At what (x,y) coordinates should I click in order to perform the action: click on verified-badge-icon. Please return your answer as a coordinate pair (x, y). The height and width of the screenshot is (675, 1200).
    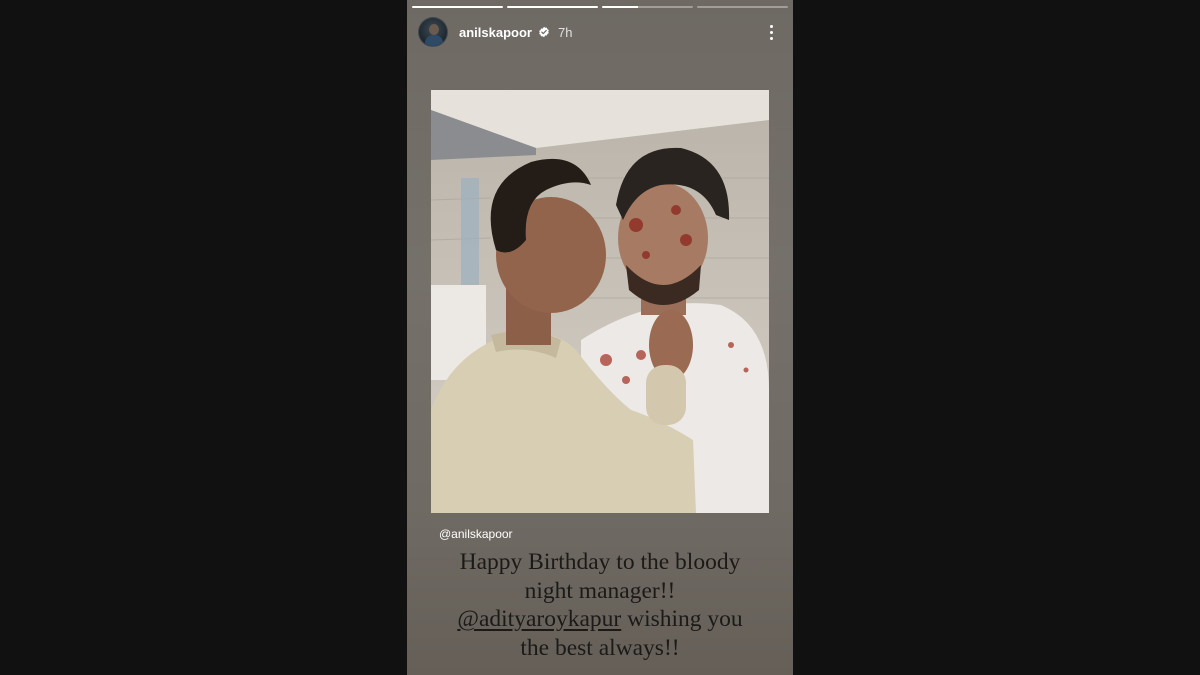
    Looking at the image, I should click on (544, 32).